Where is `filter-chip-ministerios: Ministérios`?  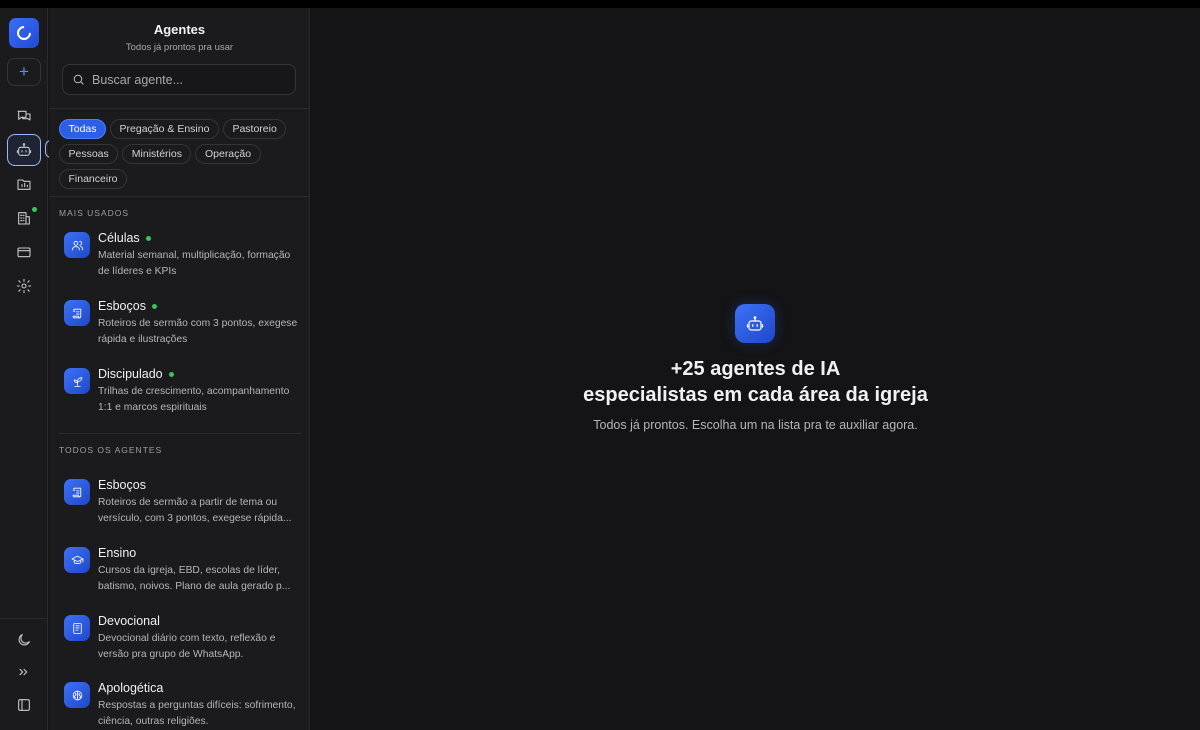
filter-chip-ministerios: Ministérios is located at coordinates (157, 154).